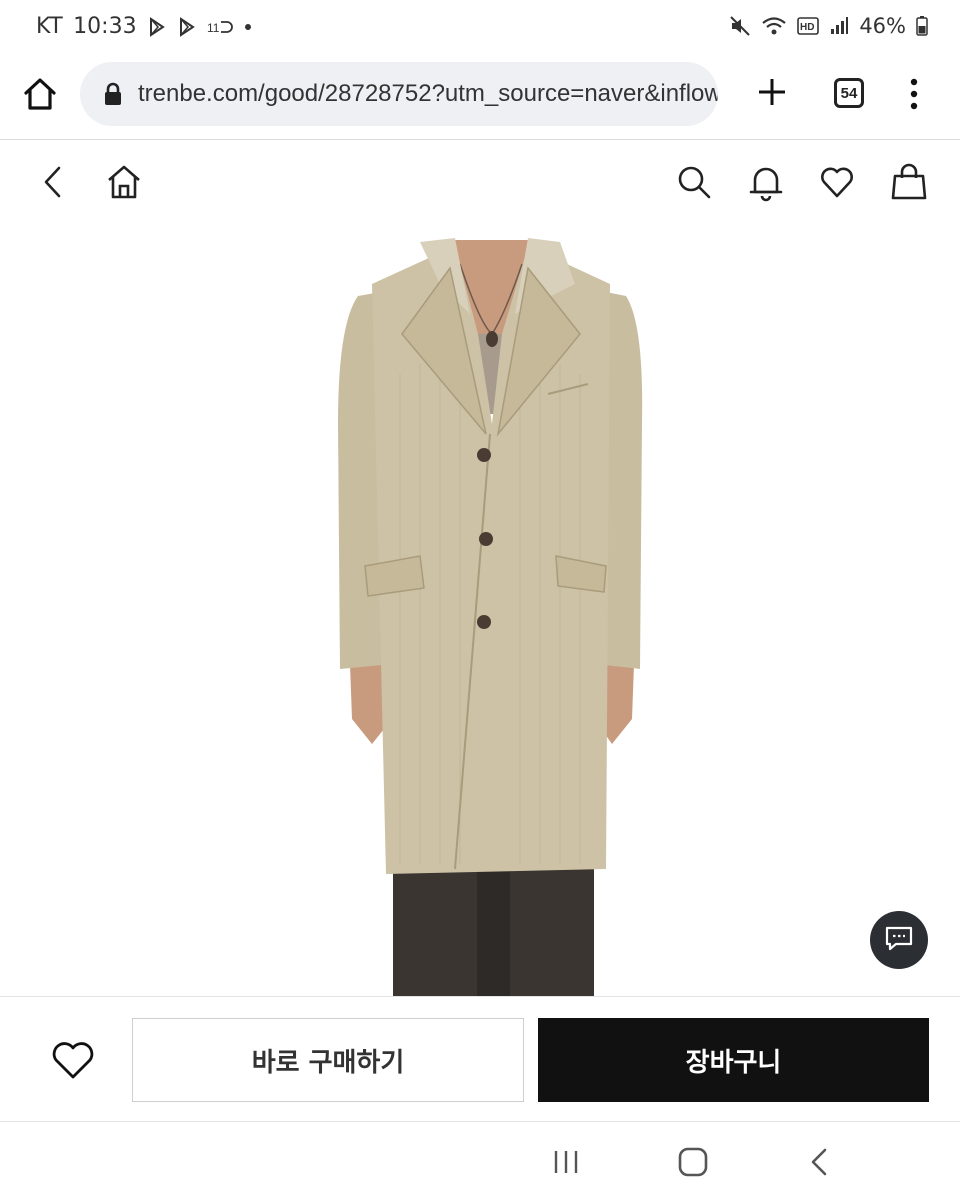  What do you see at coordinates (772, 92) in the screenshot?
I see `new-tab-icon` at bounding box center [772, 92].